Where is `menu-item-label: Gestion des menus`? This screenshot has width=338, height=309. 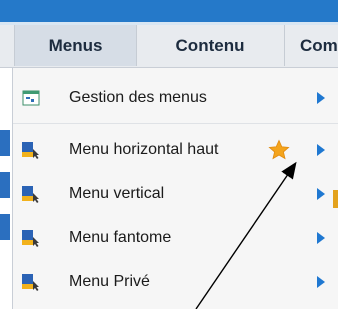 menu-item-label: Gestion des menus is located at coordinates (138, 97).